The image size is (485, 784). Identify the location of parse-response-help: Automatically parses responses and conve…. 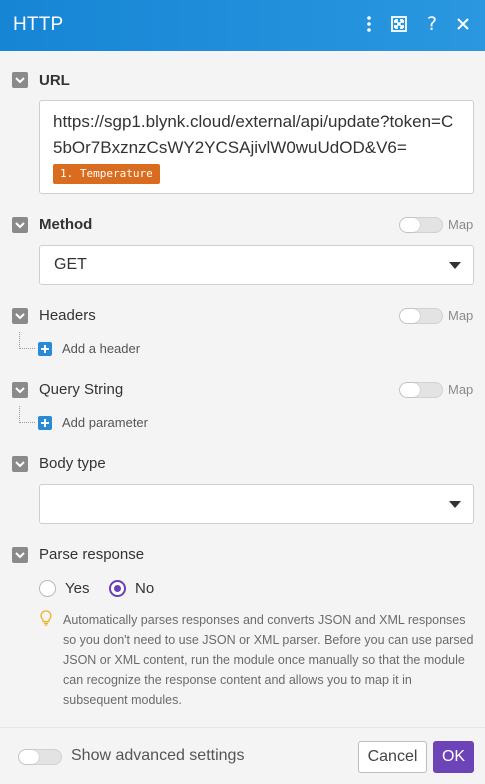
(268, 660).